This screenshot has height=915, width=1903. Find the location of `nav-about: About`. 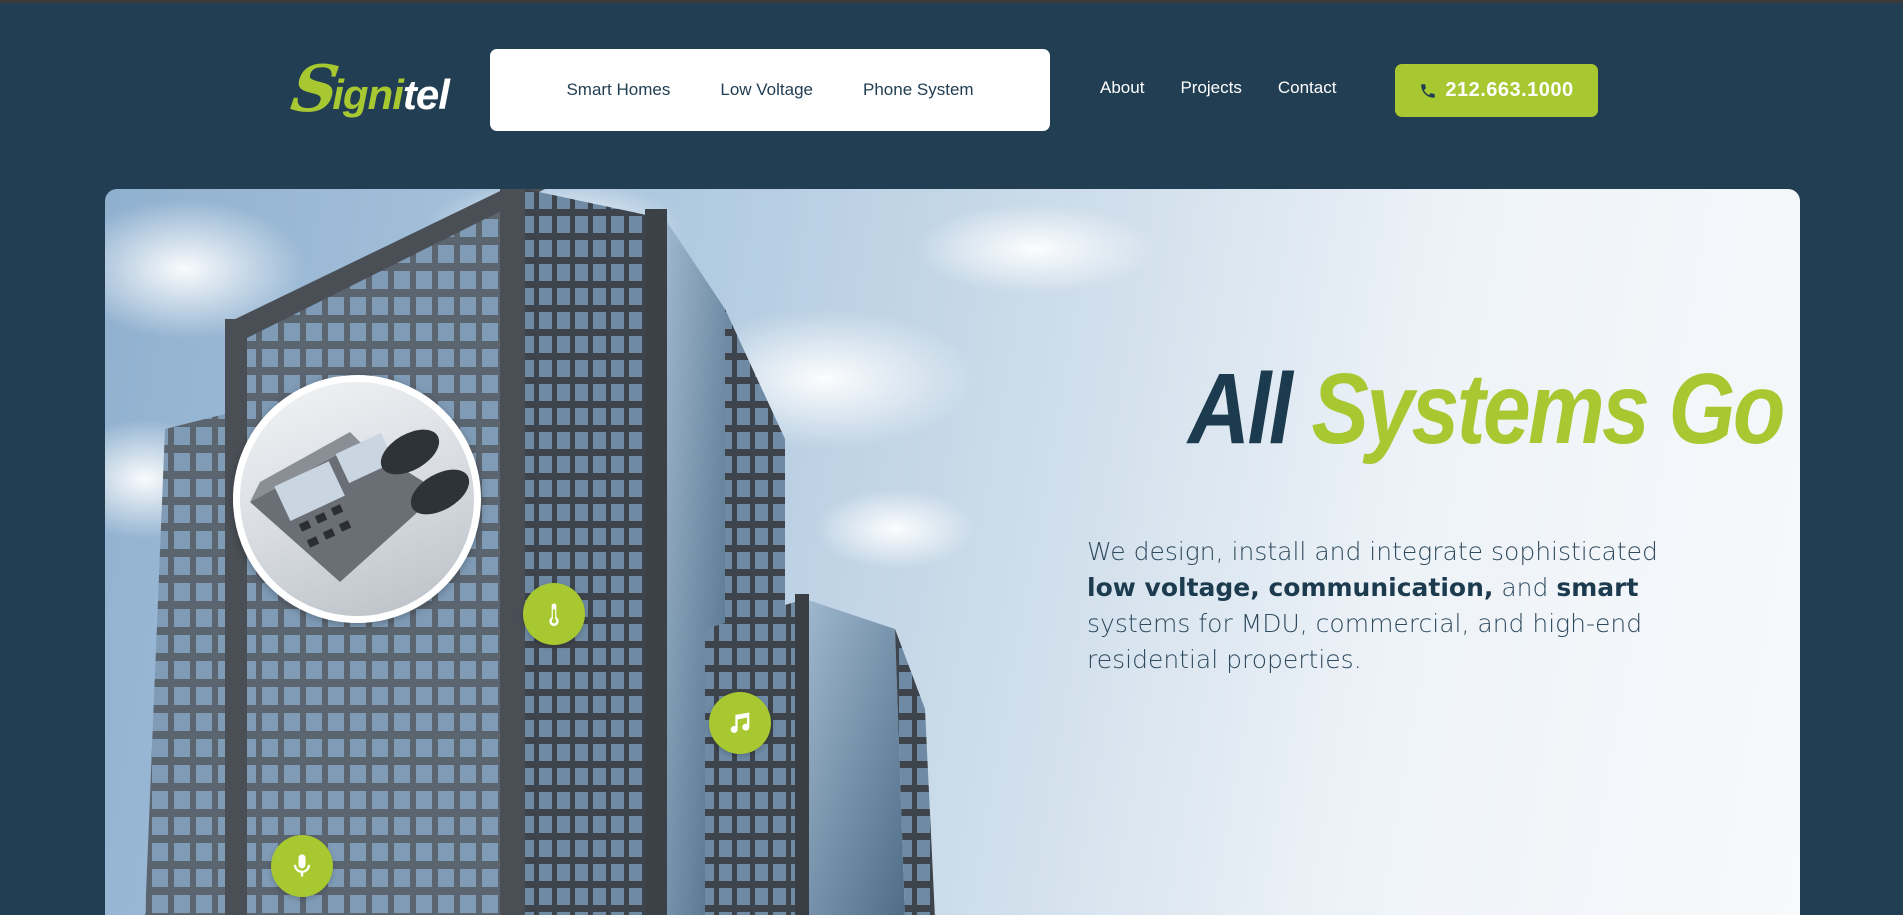

nav-about: About is located at coordinates (1122, 88).